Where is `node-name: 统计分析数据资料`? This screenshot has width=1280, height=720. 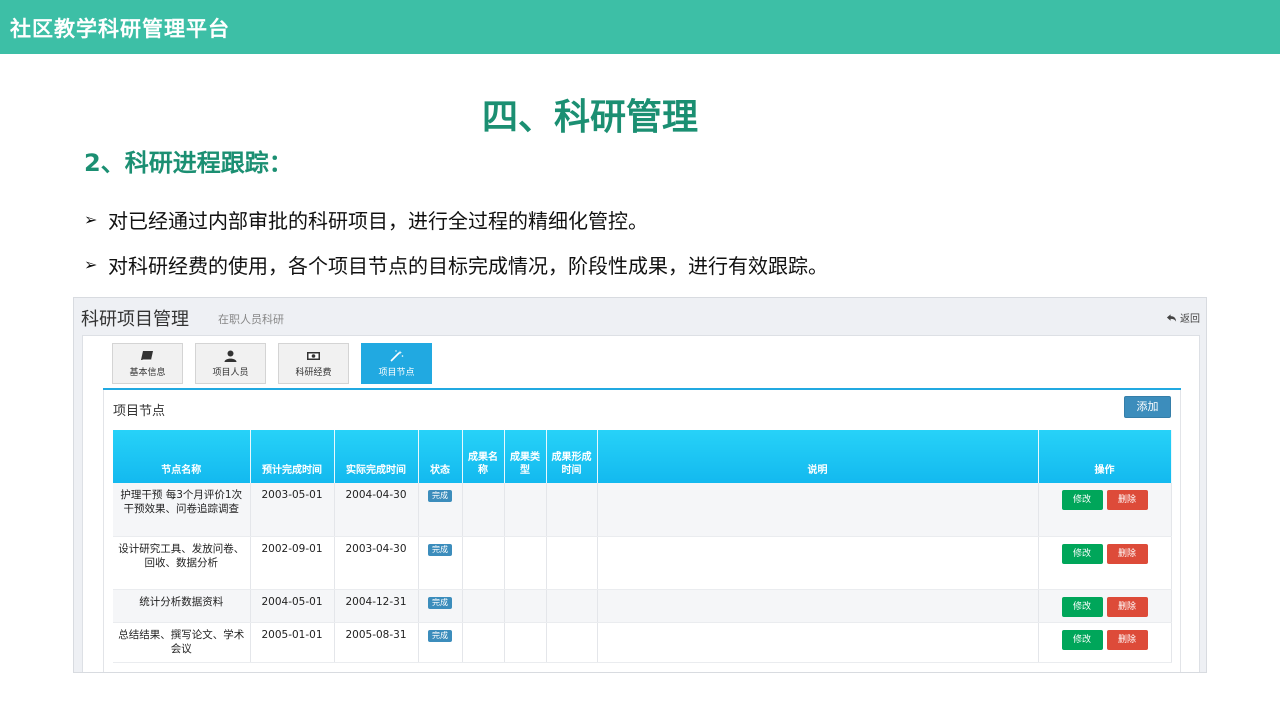
node-name: 统计分析数据资料 is located at coordinates (182, 606).